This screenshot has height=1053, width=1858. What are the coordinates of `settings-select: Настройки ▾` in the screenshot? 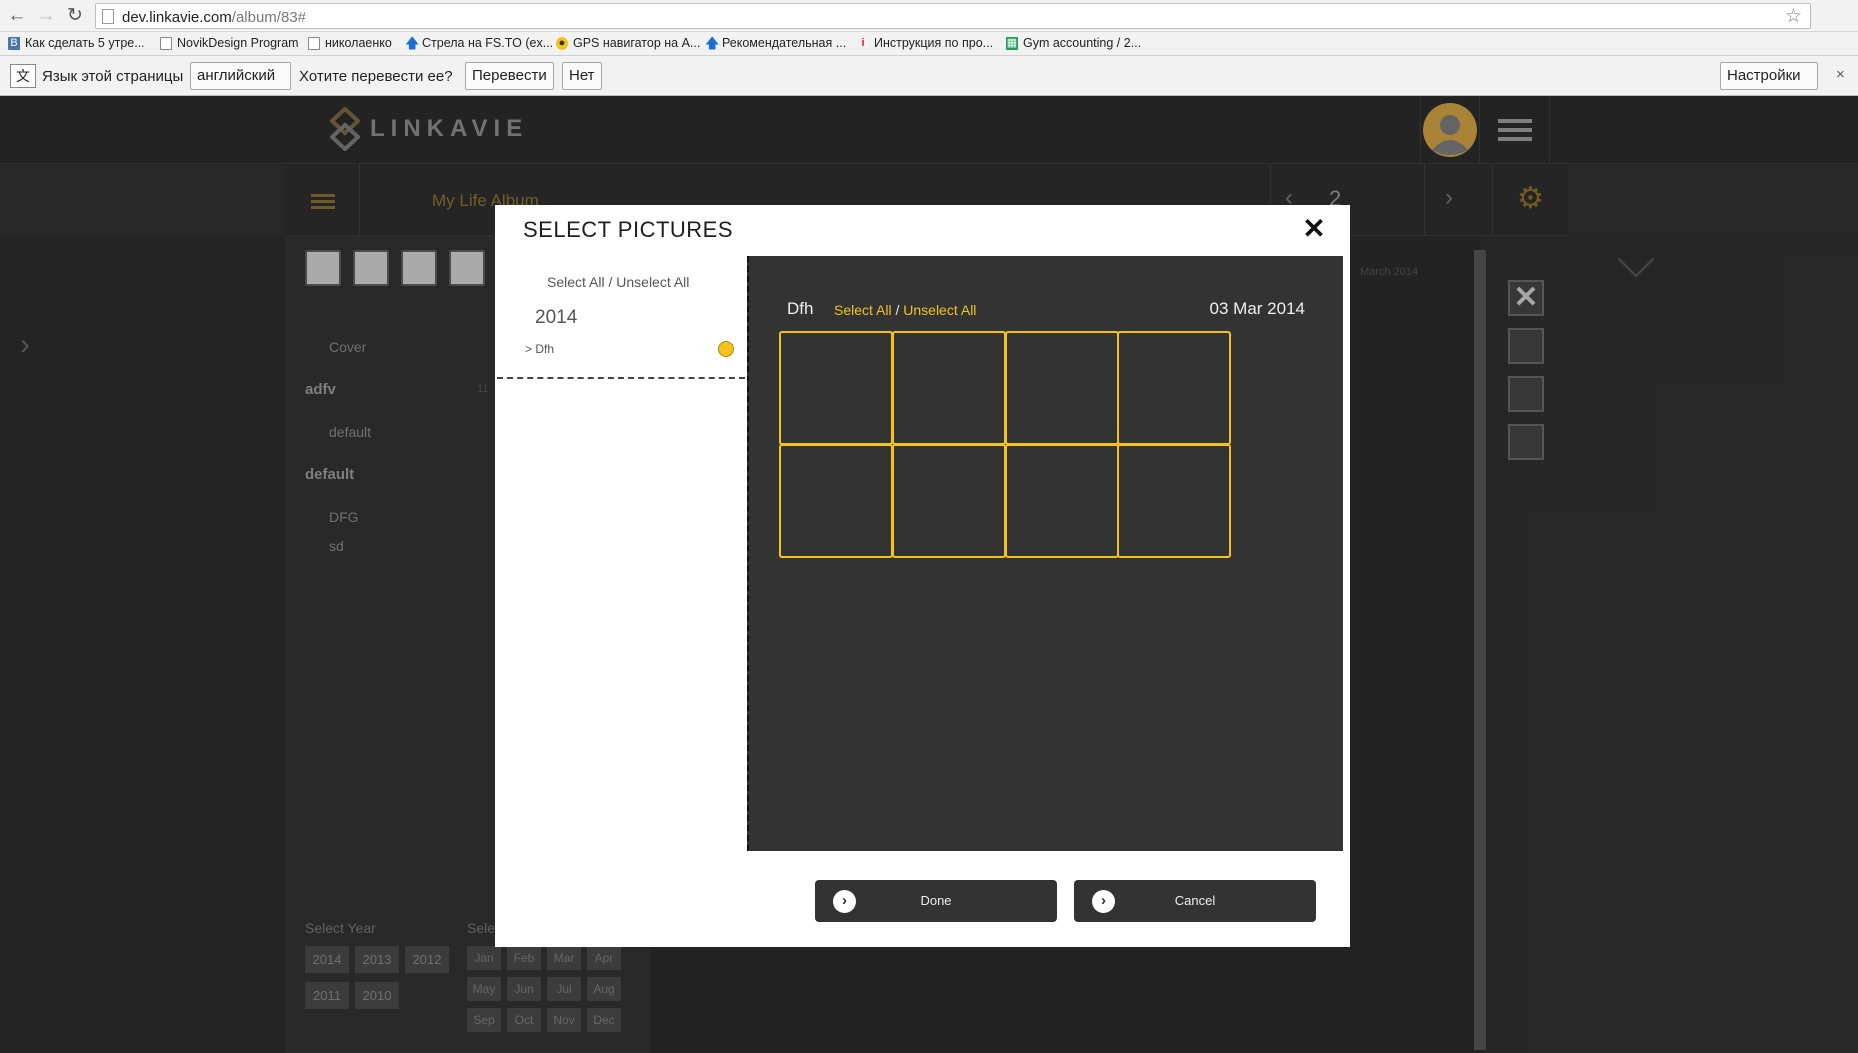 It's located at (1769, 86).